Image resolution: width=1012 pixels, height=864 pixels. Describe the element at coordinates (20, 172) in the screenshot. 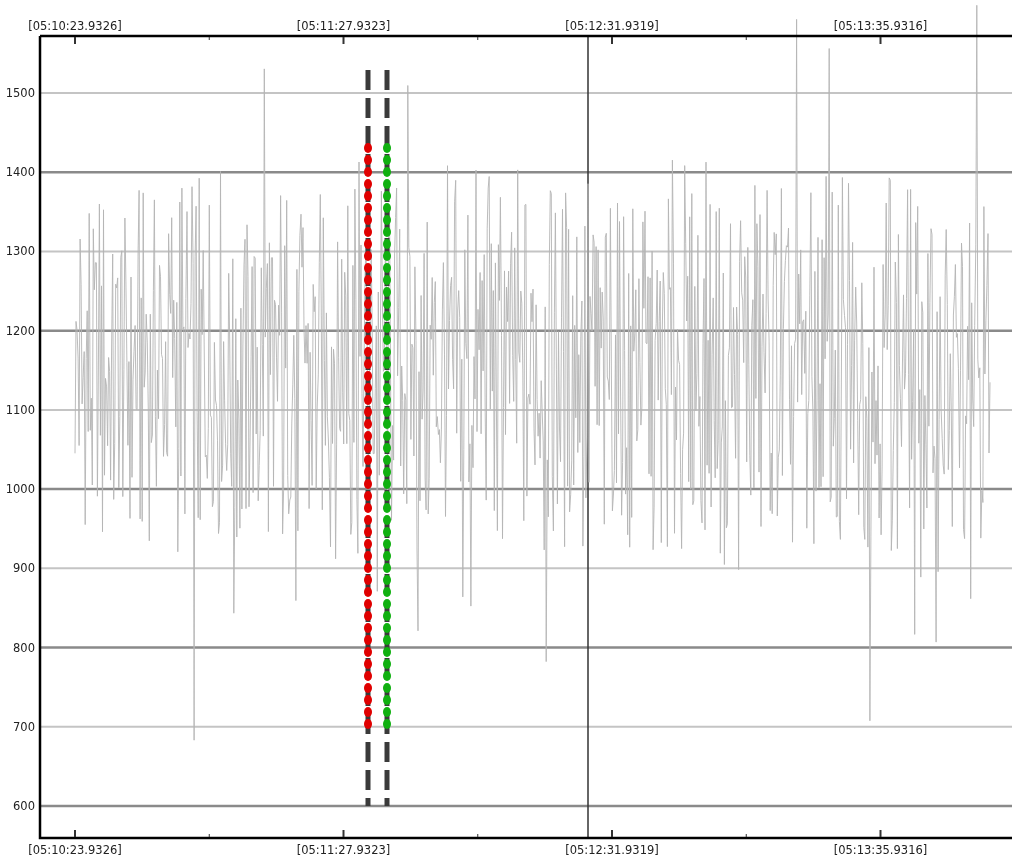

I see `axis-label: 1400` at that location.